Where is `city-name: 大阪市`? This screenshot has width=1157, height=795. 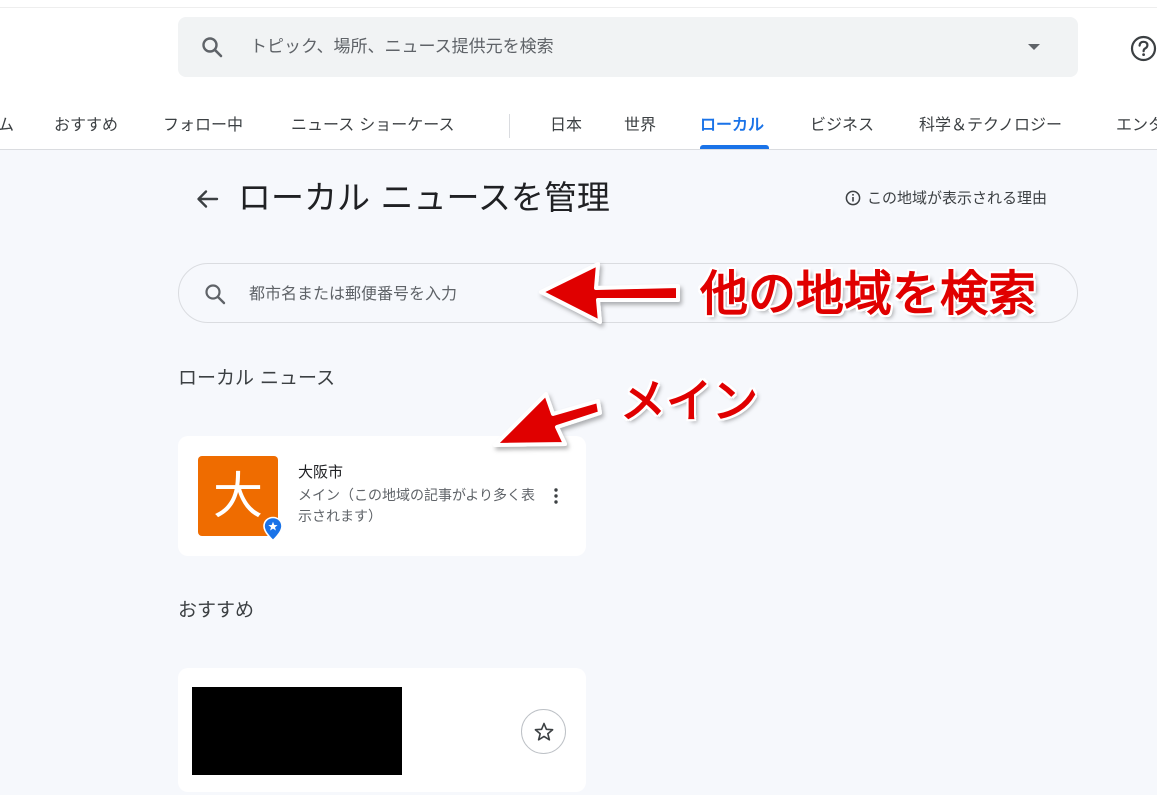
city-name: 大阪市 is located at coordinates (321, 472).